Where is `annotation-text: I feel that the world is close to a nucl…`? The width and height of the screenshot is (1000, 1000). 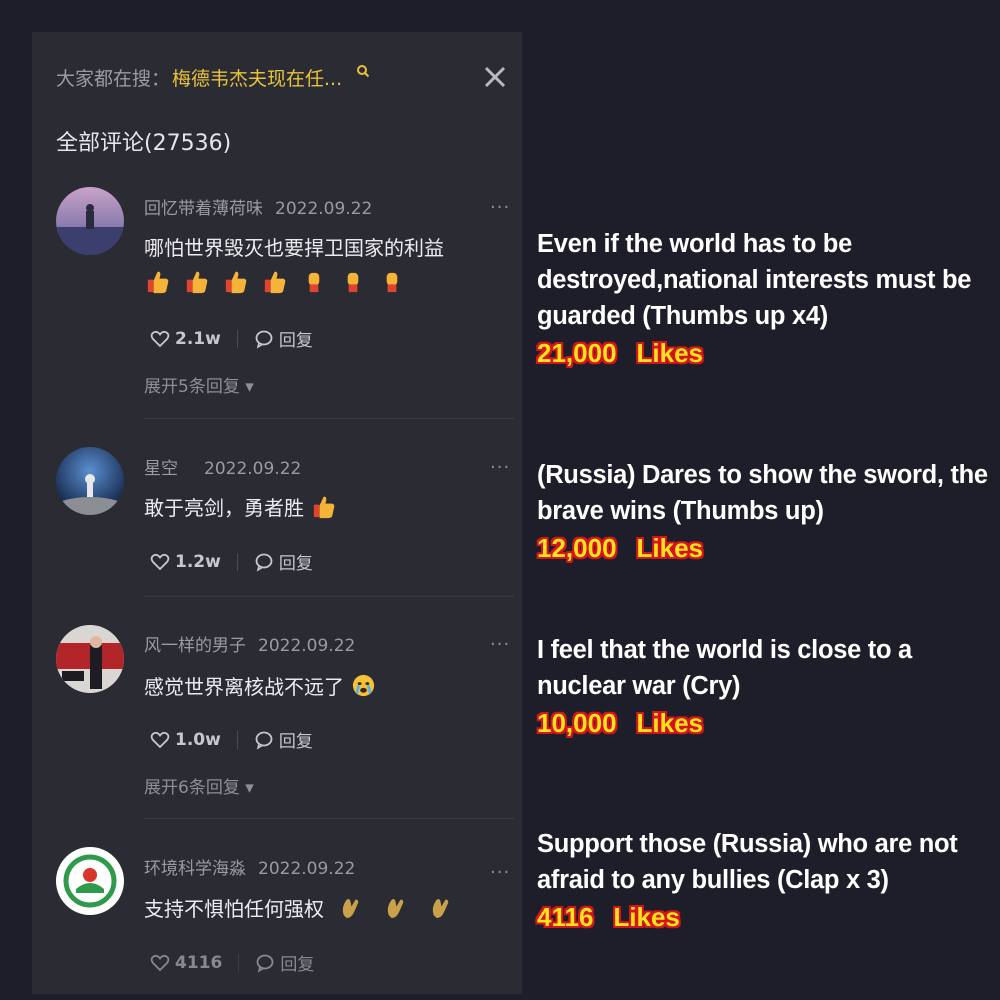
annotation-text: I feel that the world is close to a nucl… is located at coordinates (724, 668).